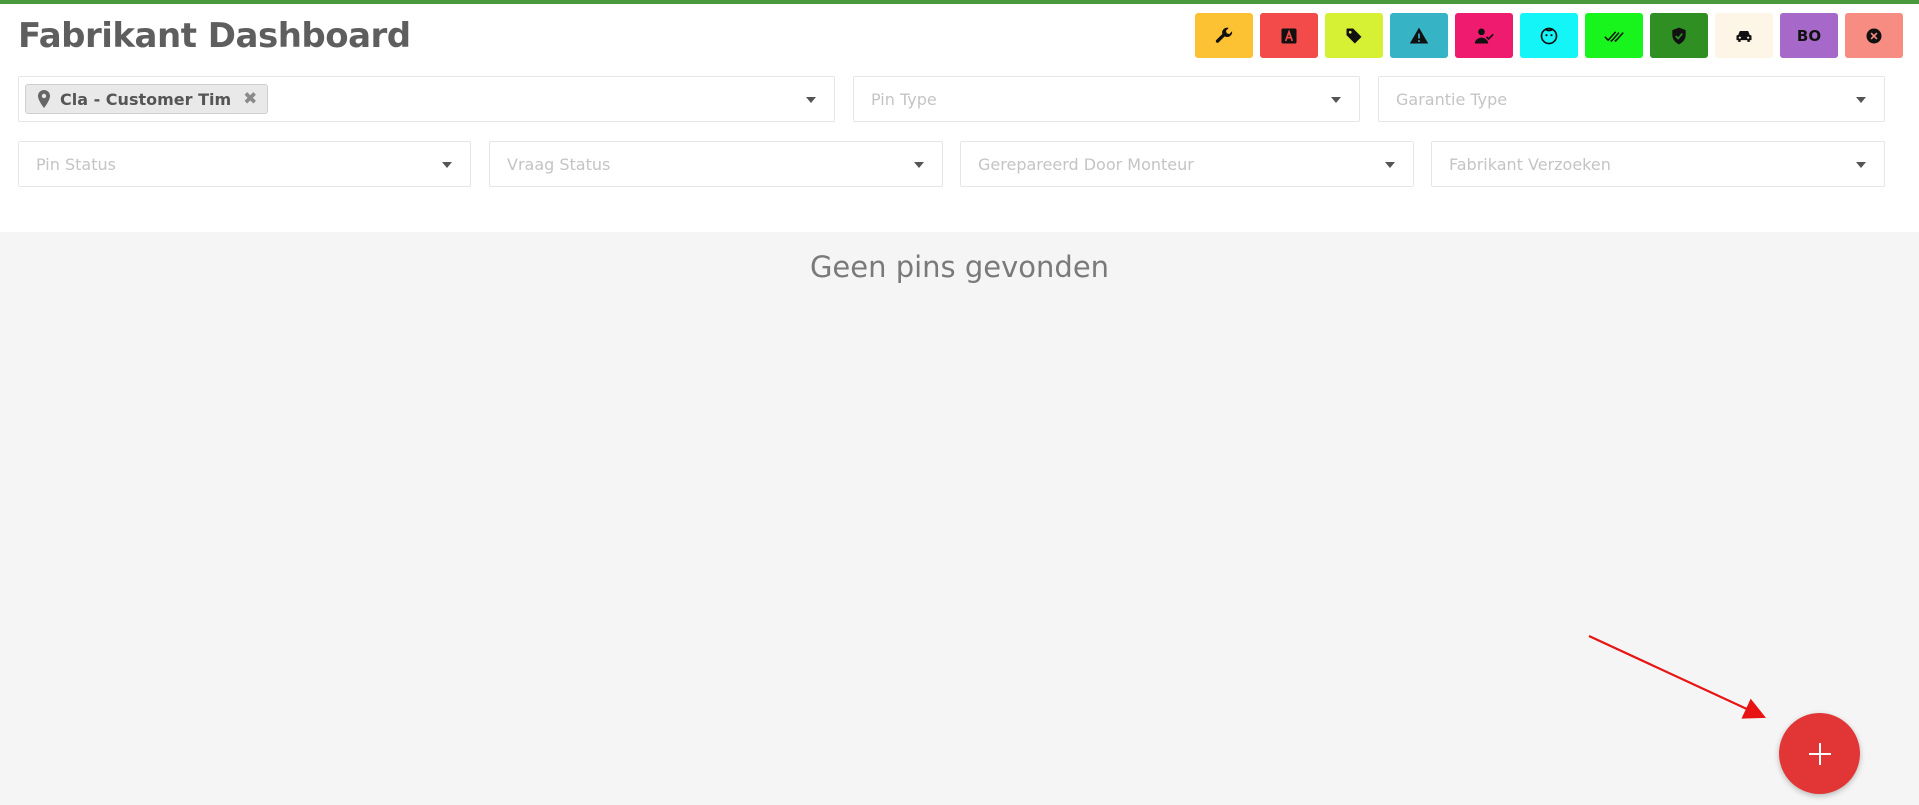 Image resolution: width=1919 pixels, height=805 pixels. What do you see at coordinates (1677, 677) in the screenshot?
I see `arrow-icon` at bounding box center [1677, 677].